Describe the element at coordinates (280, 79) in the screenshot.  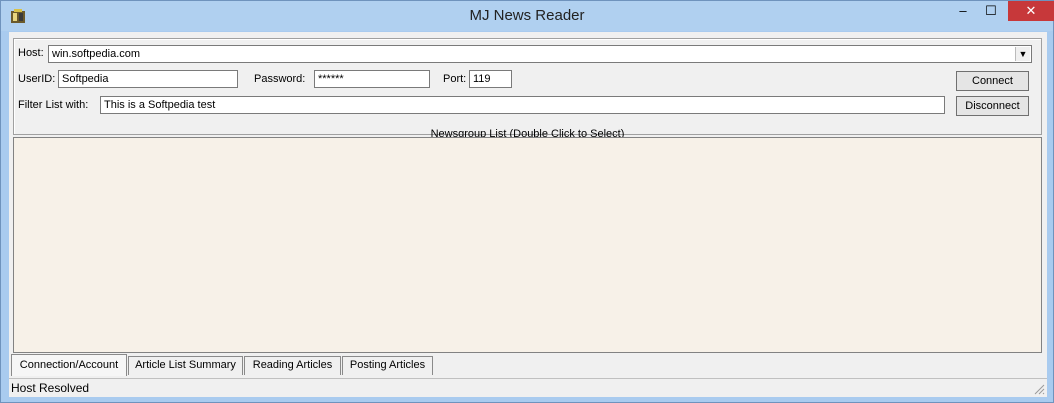
I see `password-label: Password:` at that location.